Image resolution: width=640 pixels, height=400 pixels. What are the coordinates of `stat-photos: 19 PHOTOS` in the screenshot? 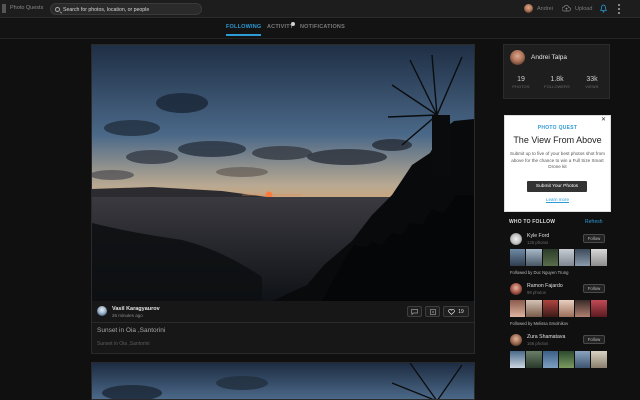 It's located at (521, 82).